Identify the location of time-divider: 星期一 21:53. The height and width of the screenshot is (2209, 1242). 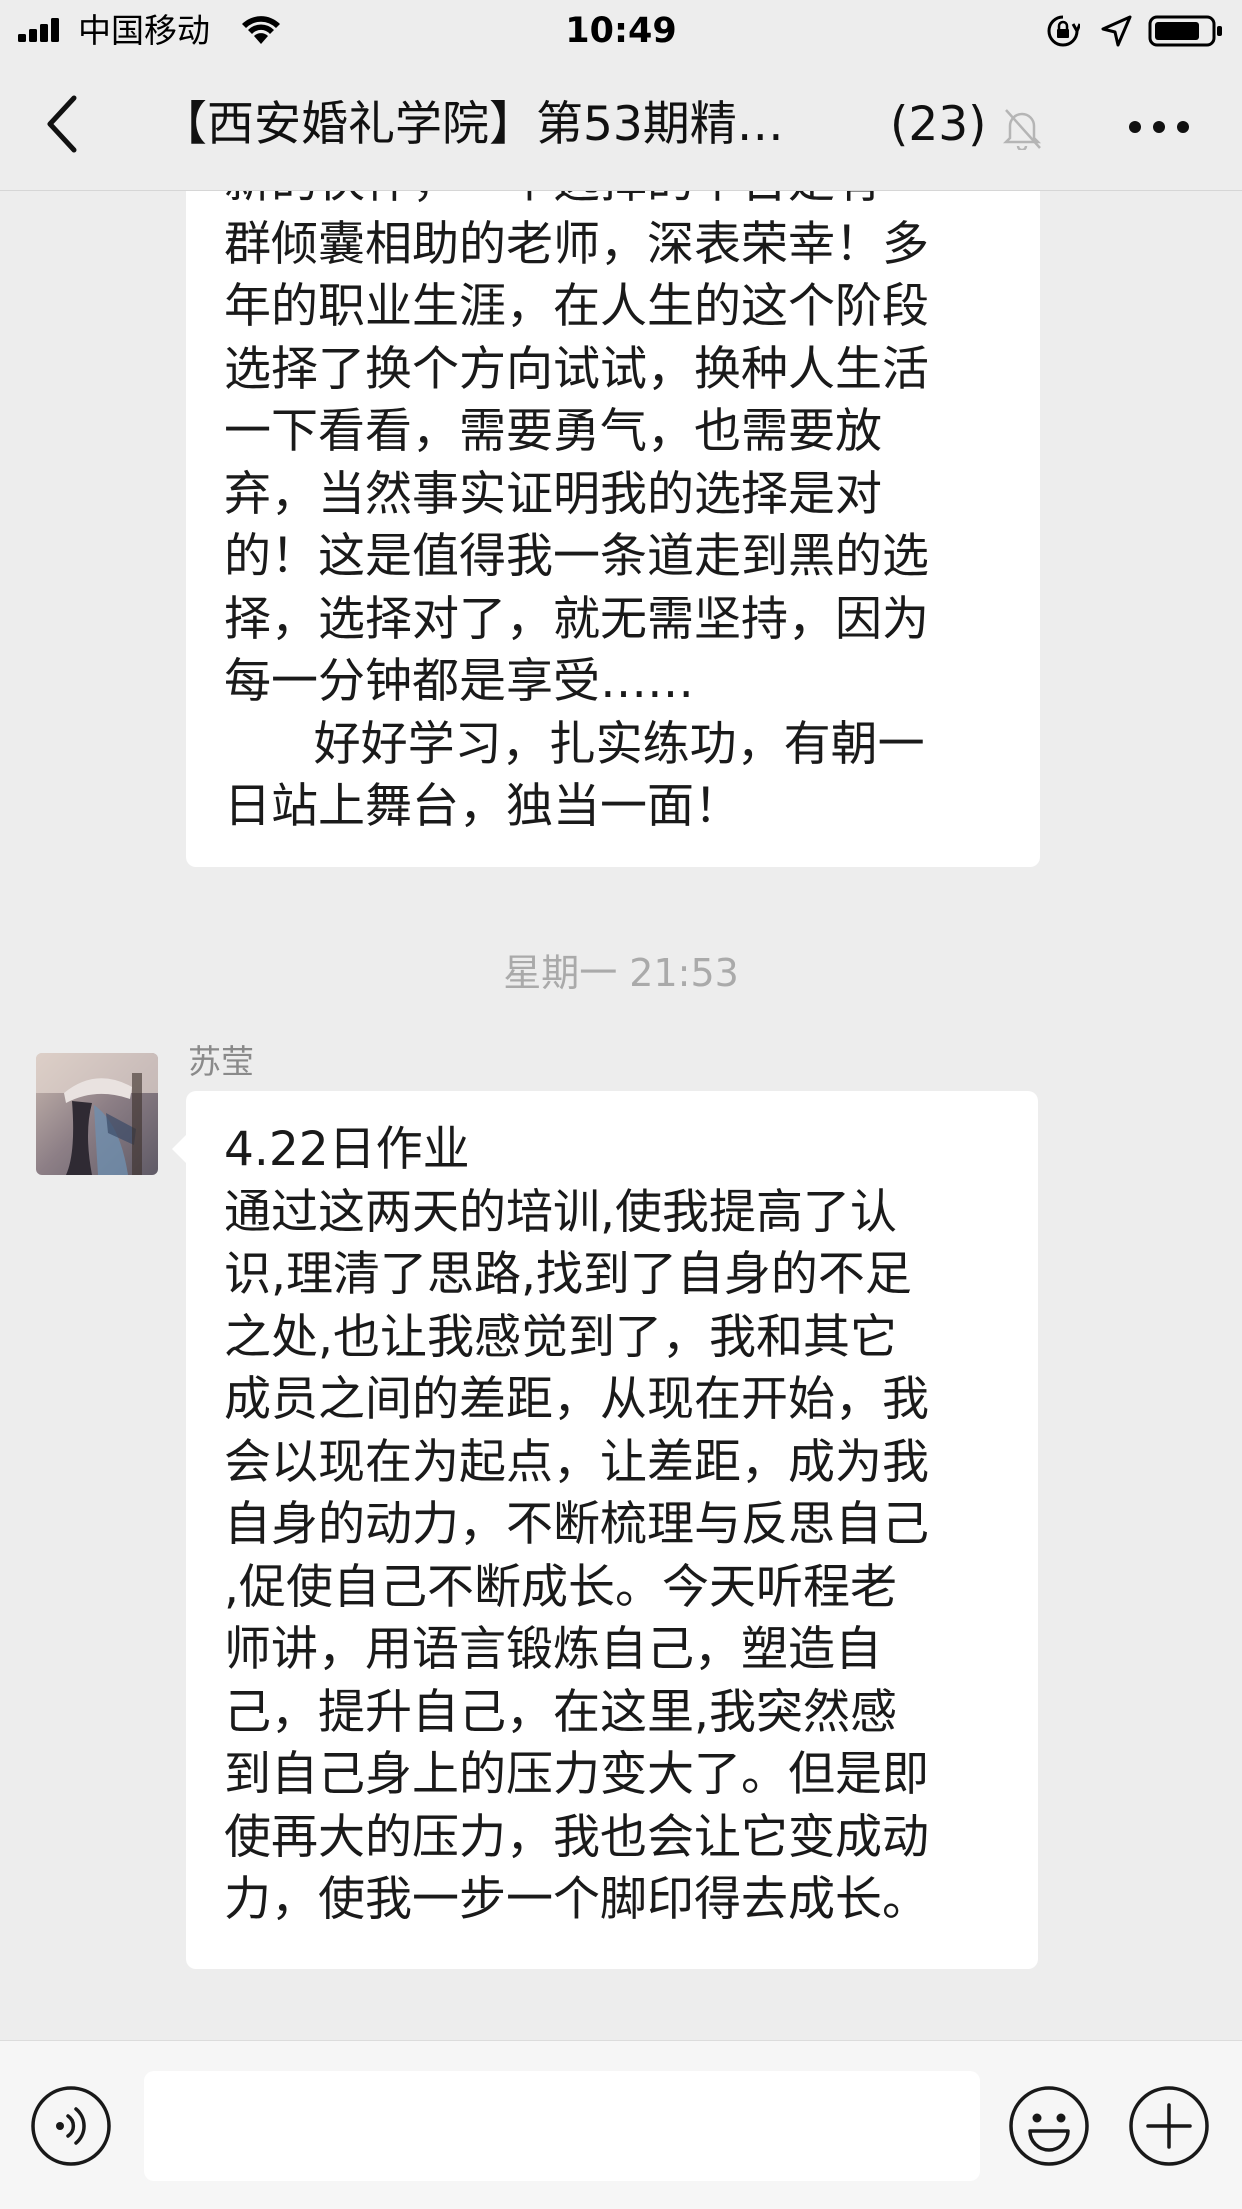
(621, 973).